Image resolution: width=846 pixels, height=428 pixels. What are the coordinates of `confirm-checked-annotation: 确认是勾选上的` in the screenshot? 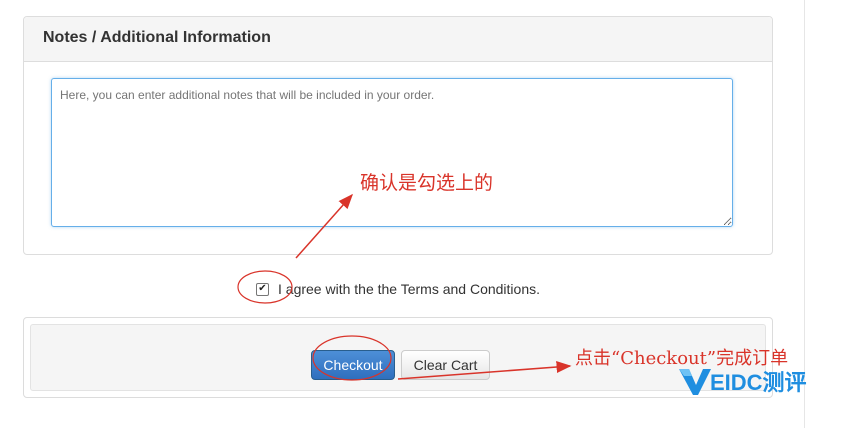 It's located at (427, 183).